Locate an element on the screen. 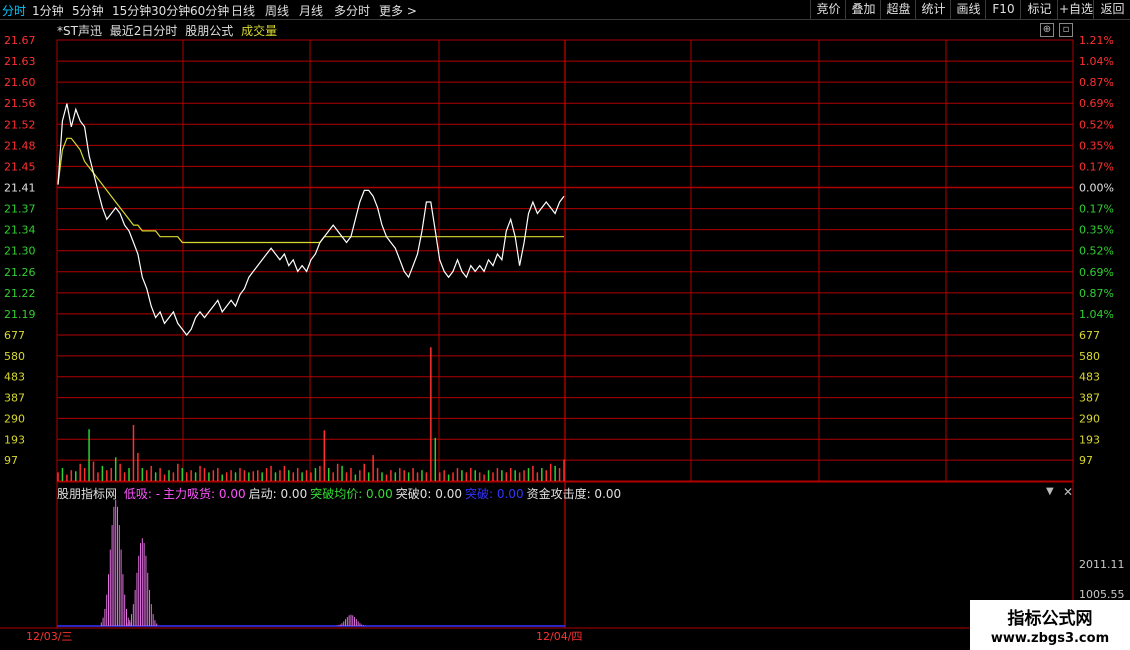 This screenshot has width=1130, height=650. tab-8: 月线 is located at coordinates (311, 10).